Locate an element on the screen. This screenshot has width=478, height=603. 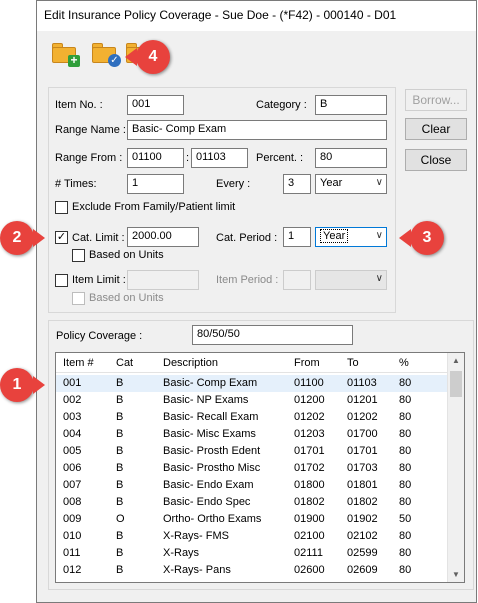
range-from-field: 01100 is located at coordinates (155, 158).